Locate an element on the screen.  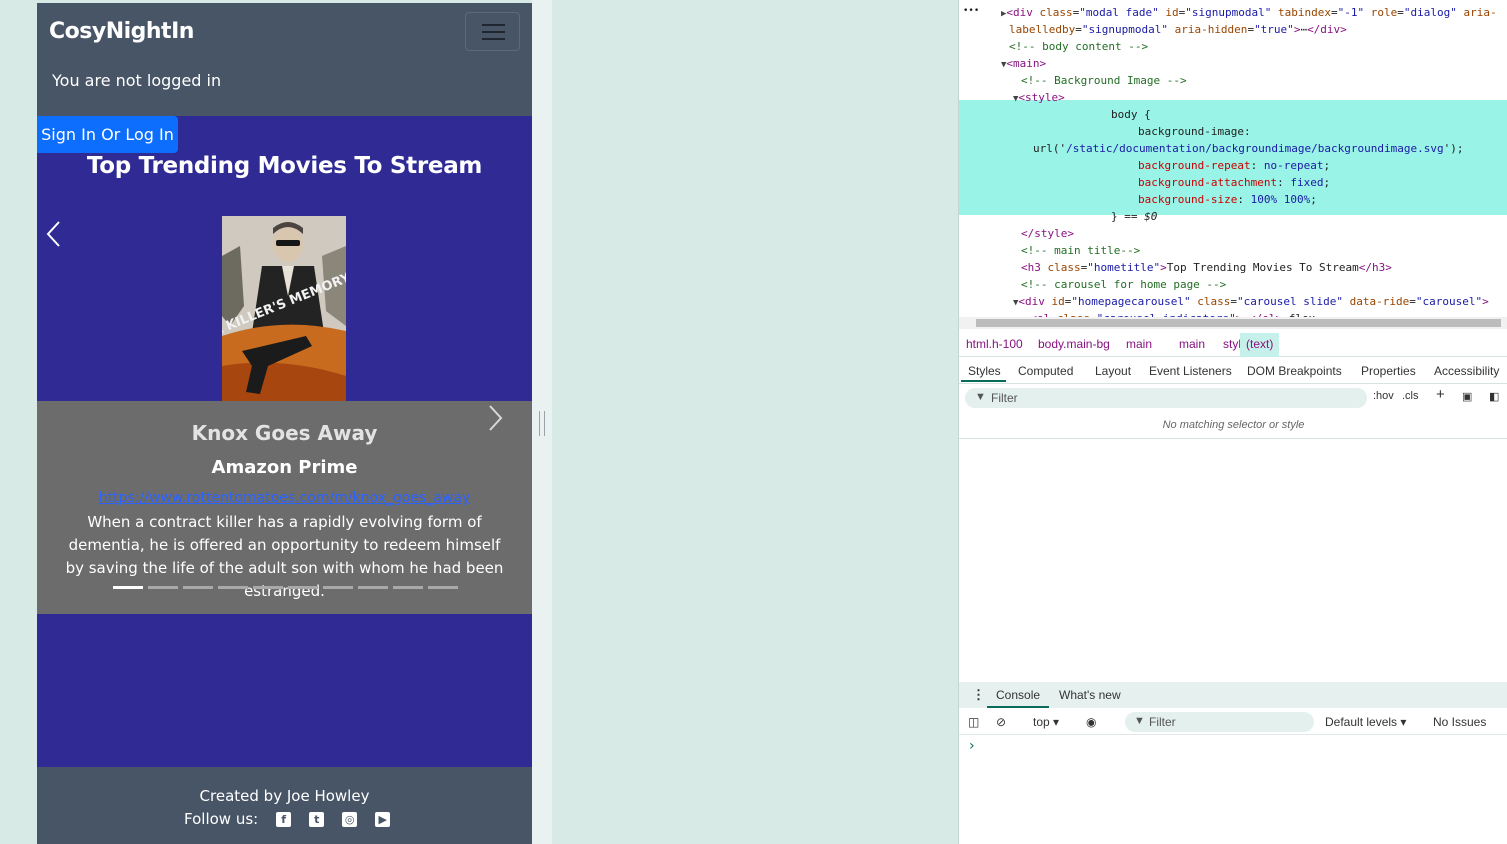
facebook-icon: f is located at coordinates (284, 819).